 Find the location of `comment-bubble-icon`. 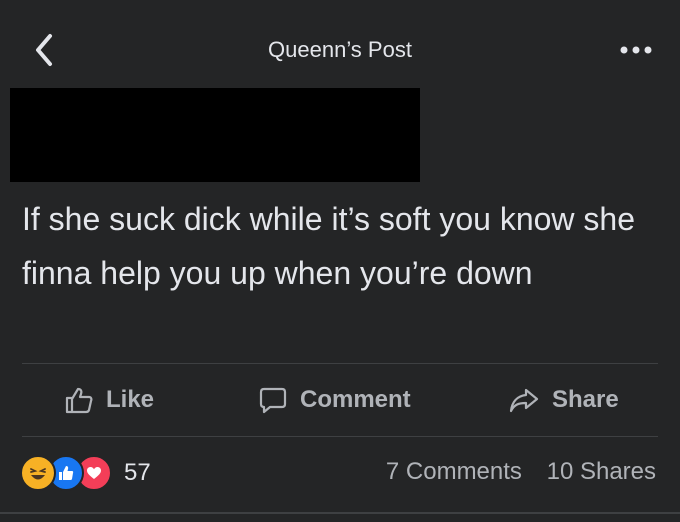

comment-bubble-icon is located at coordinates (273, 400).